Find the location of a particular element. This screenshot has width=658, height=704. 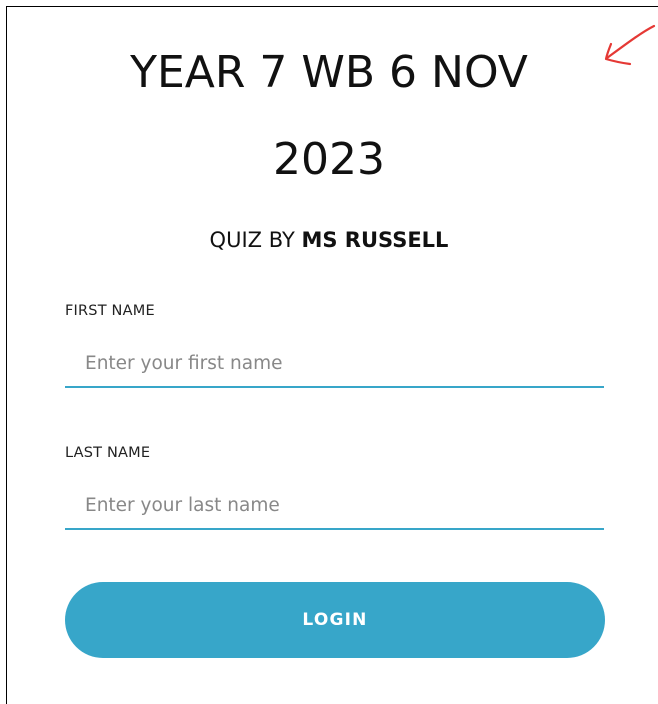

quiz-title-line1: YEAR 7 WB 6 NOV is located at coordinates (329, 72).